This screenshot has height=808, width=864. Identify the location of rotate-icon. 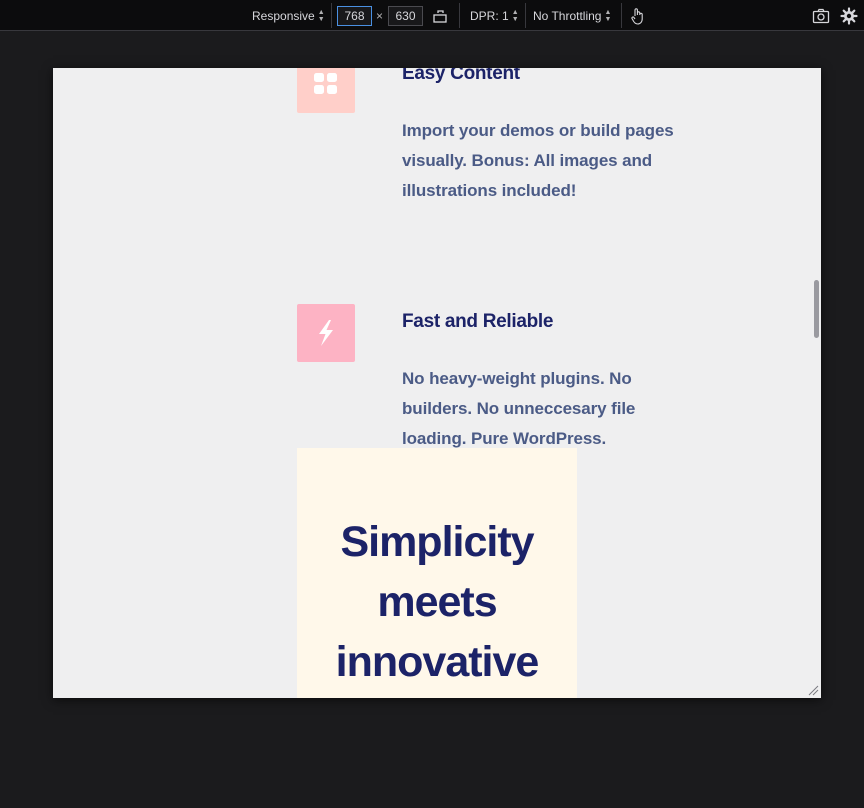
(440, 16).